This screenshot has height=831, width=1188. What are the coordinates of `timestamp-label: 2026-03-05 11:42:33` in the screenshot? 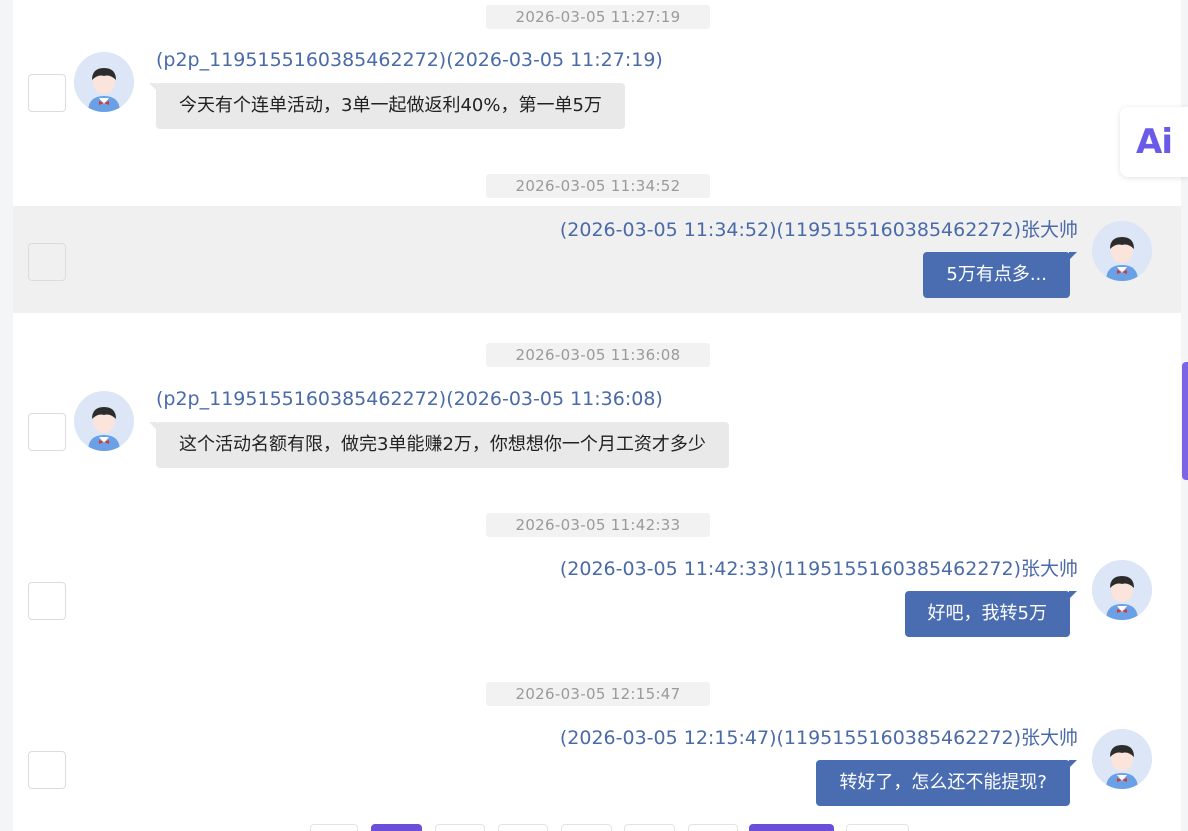 It's located at (598, 525).